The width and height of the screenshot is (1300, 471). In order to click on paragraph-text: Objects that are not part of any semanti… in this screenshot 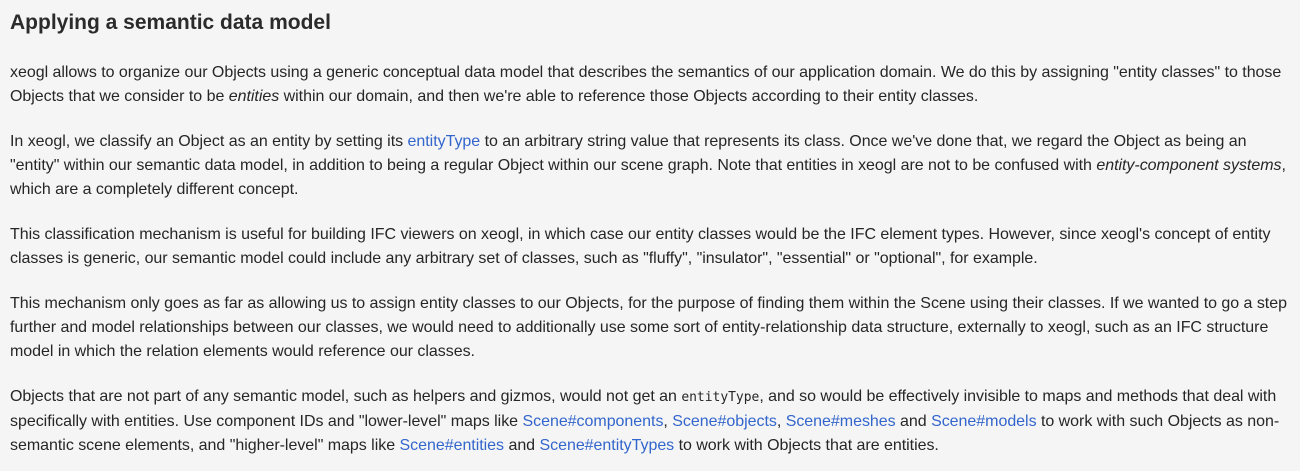, I will do `click(346, 396)`.